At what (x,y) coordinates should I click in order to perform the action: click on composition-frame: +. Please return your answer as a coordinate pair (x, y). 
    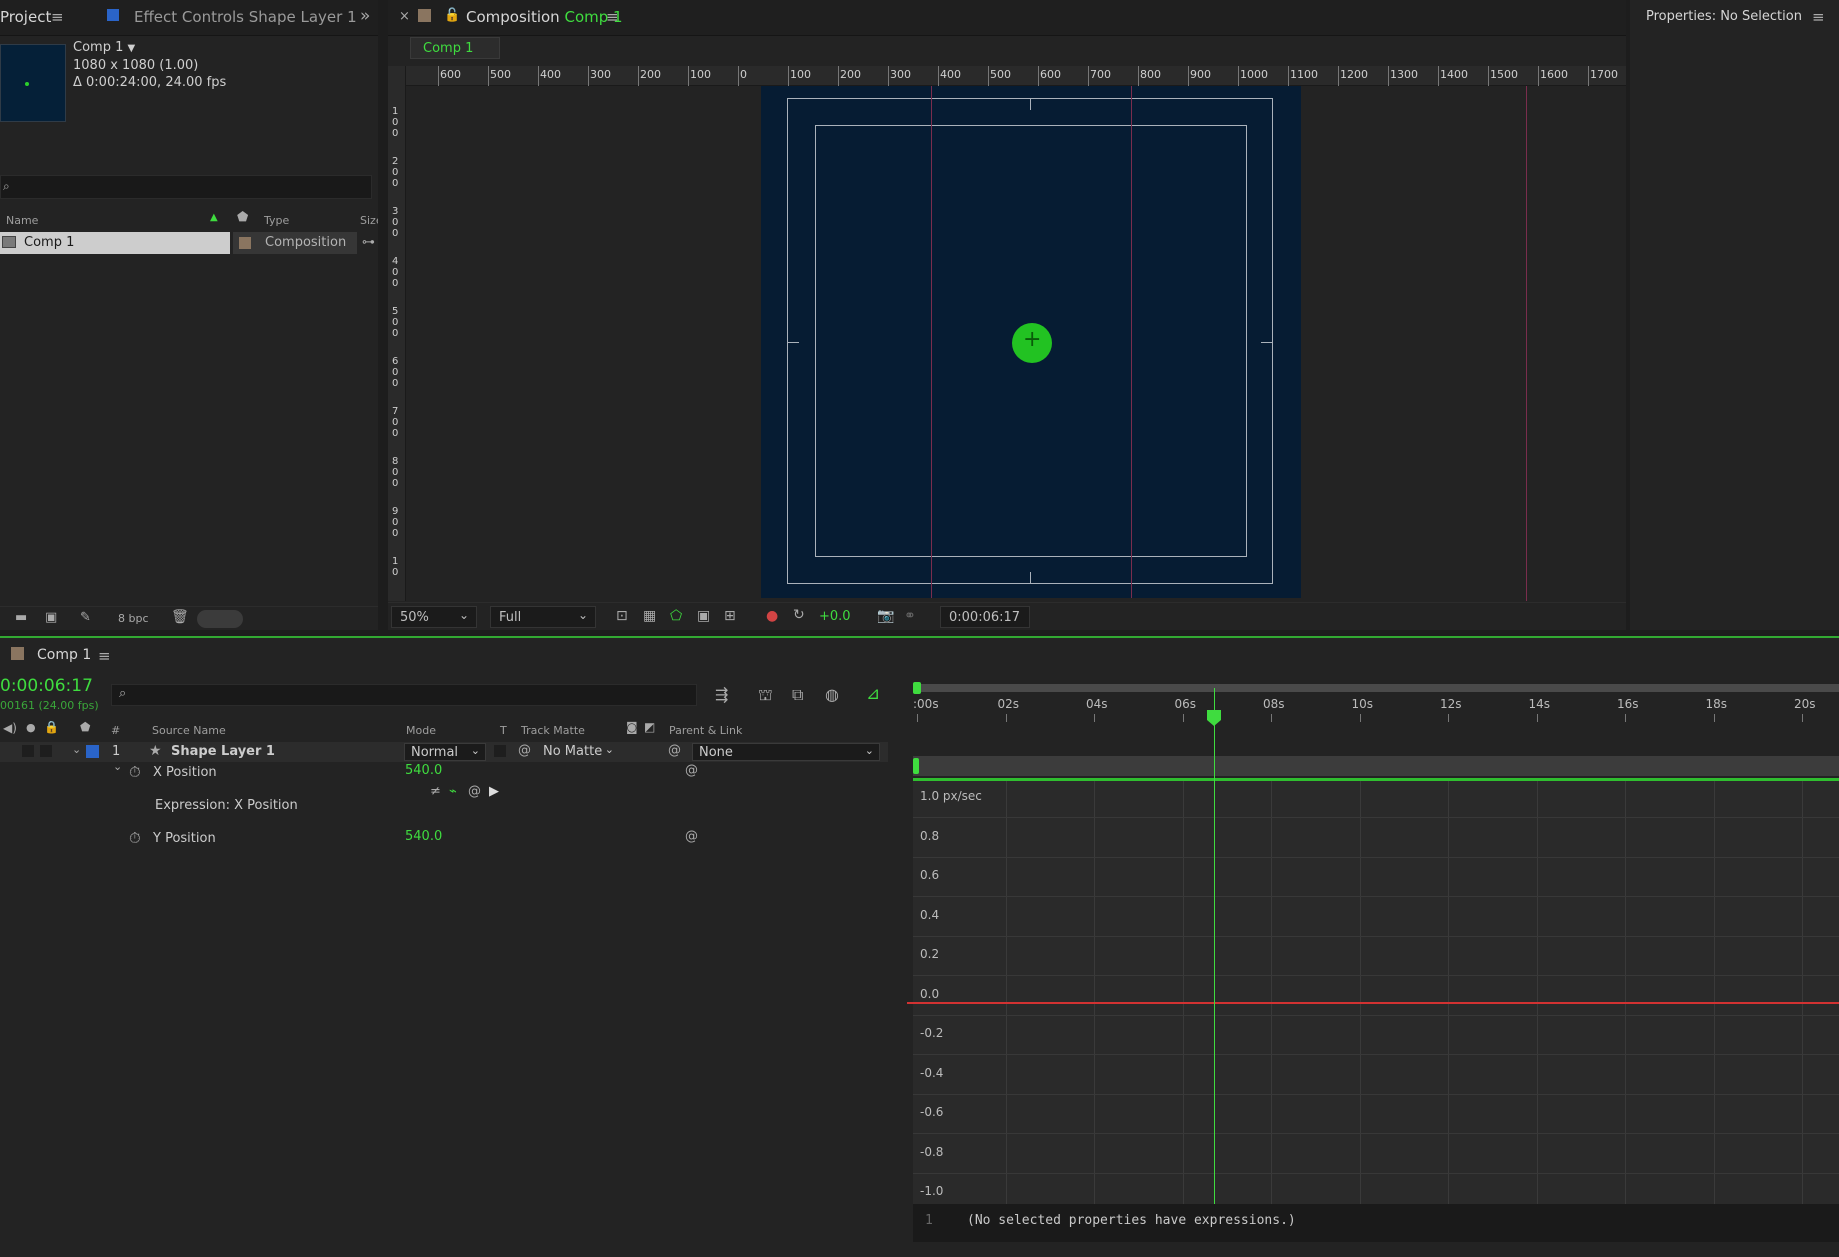
    Looking at the image, I should click on (1031, 342).